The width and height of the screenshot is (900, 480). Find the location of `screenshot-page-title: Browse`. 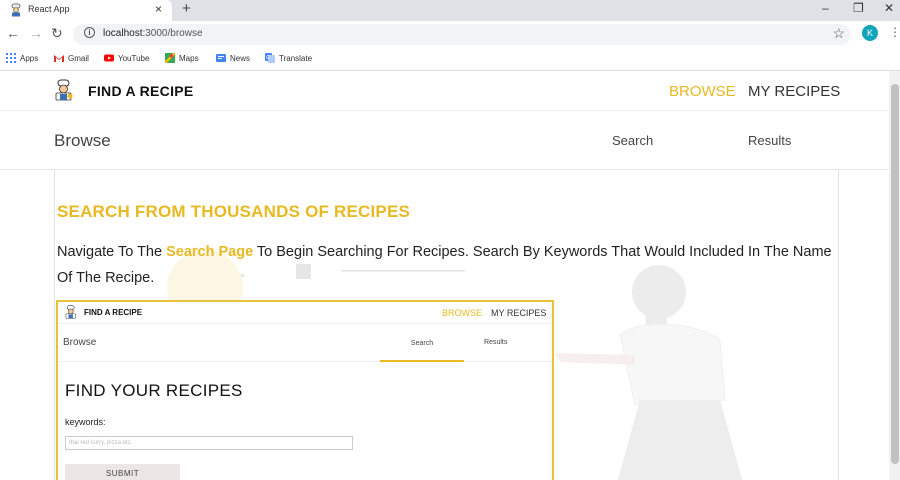

screenshot-page-title: Browse is located at coordinates (80, 342).